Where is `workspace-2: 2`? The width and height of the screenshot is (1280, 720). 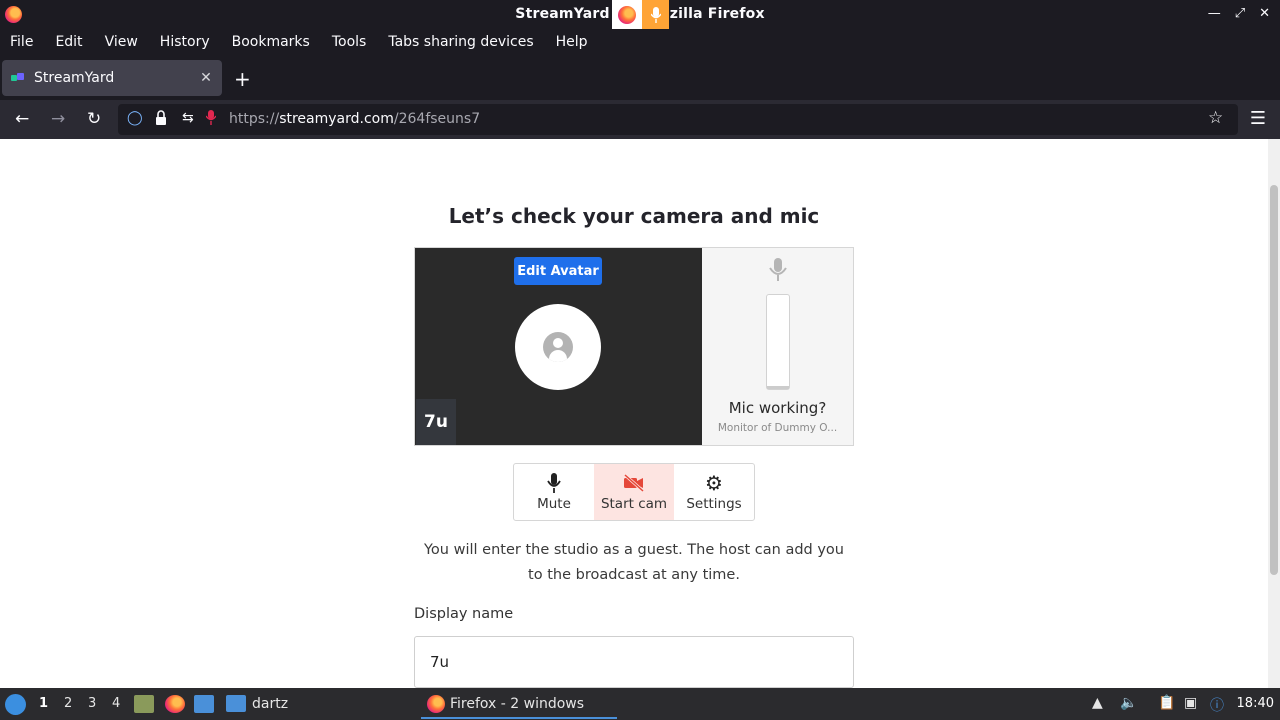
workspace-2: 2 is located at coordinates (68, 703).